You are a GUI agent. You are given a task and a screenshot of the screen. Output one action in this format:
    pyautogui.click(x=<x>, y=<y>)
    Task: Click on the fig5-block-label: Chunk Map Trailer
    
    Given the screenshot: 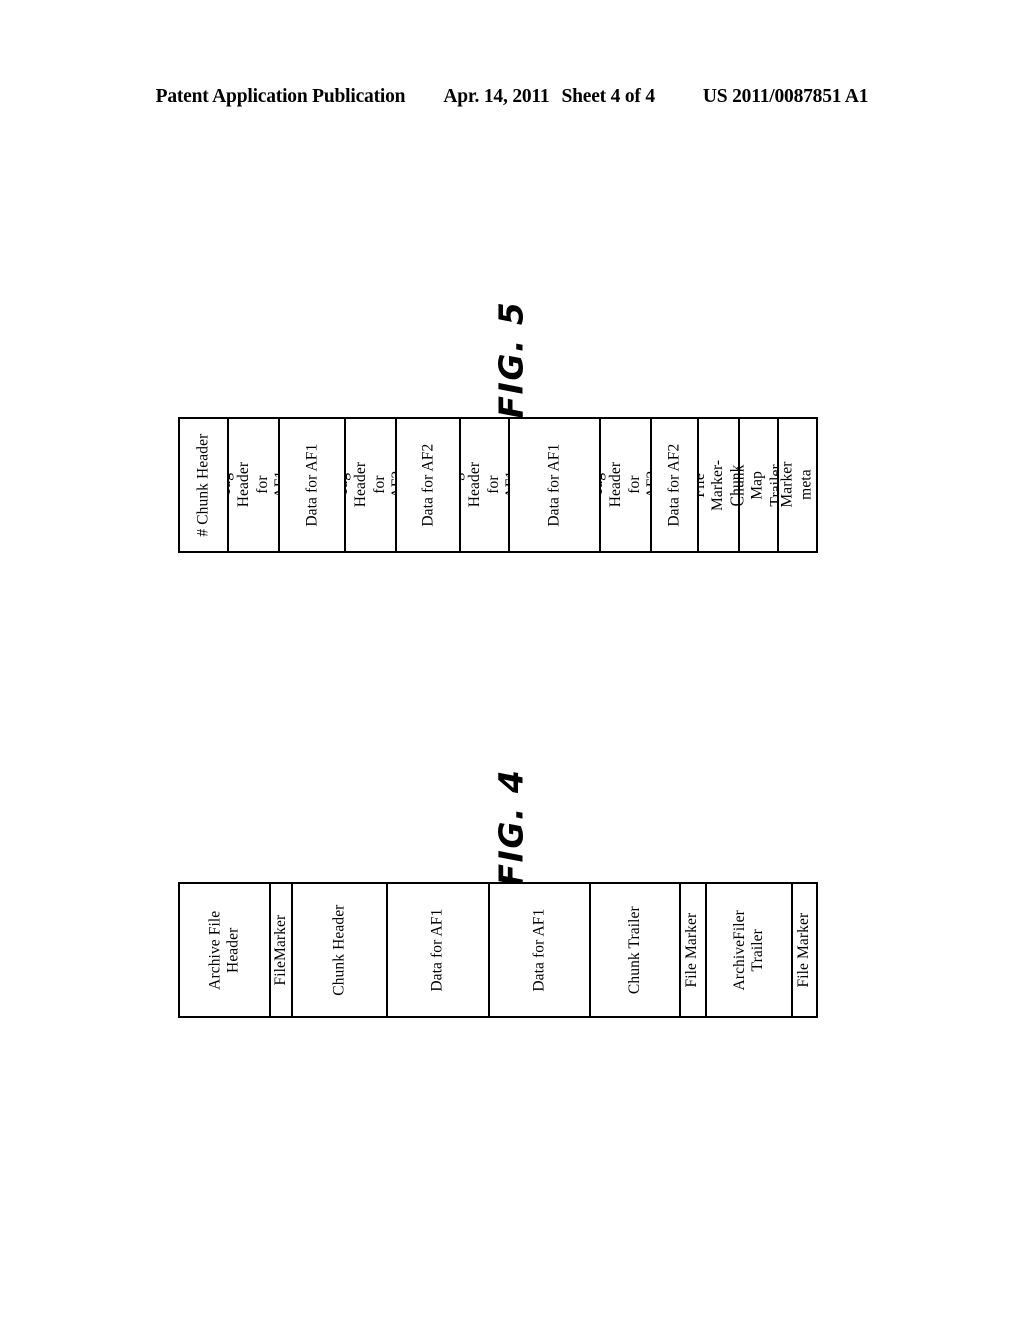 What is the action you would take?
    pyautogui.click(x=759, y=485)
    